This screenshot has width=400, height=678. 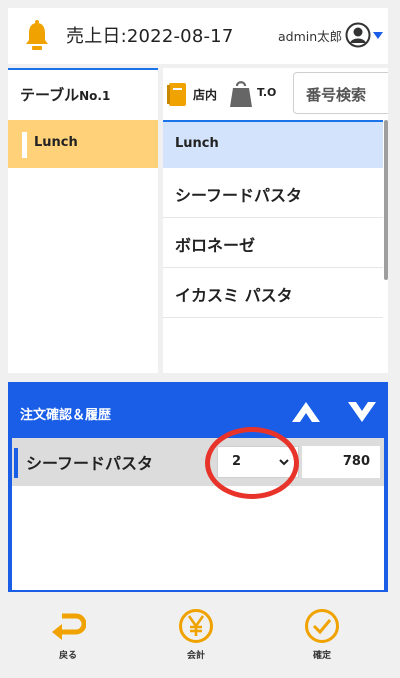 What do you see at coordinates (310, 35) in the screenshot?
I see `admin-name: admin太郎` at bounding box center [310, 35].